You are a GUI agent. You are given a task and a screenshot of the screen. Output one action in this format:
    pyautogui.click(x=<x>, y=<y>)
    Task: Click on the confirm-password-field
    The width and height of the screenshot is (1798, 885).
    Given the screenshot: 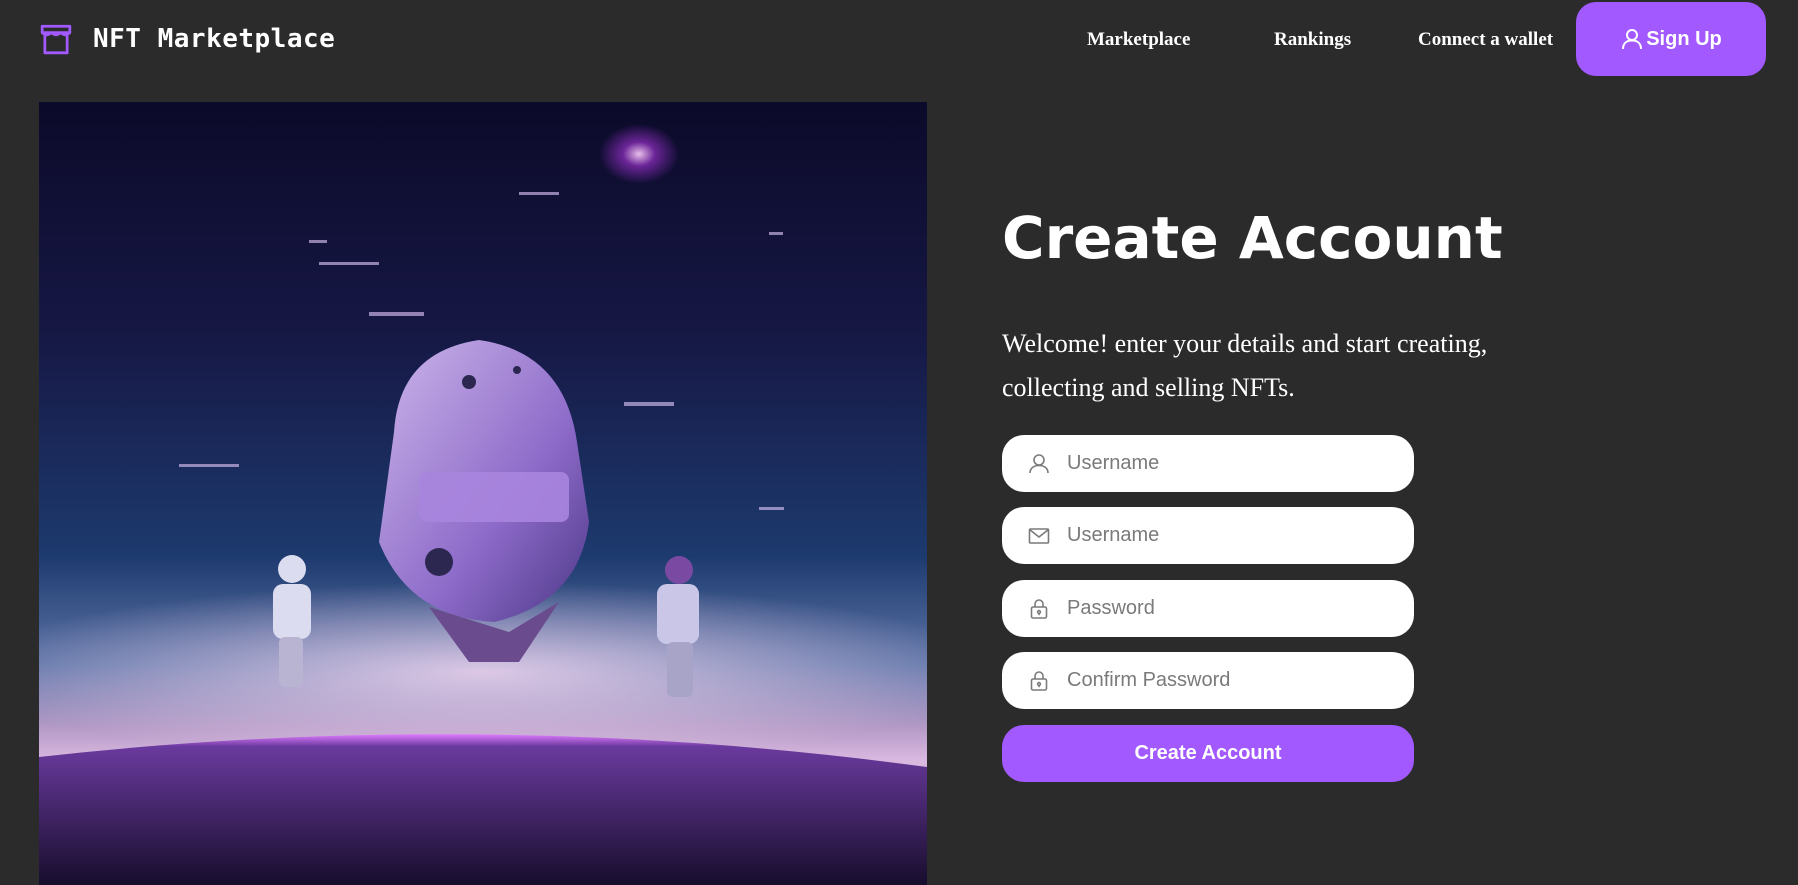 What is the action you would take?
    pyautogui.click(x=1208, y=680)
    